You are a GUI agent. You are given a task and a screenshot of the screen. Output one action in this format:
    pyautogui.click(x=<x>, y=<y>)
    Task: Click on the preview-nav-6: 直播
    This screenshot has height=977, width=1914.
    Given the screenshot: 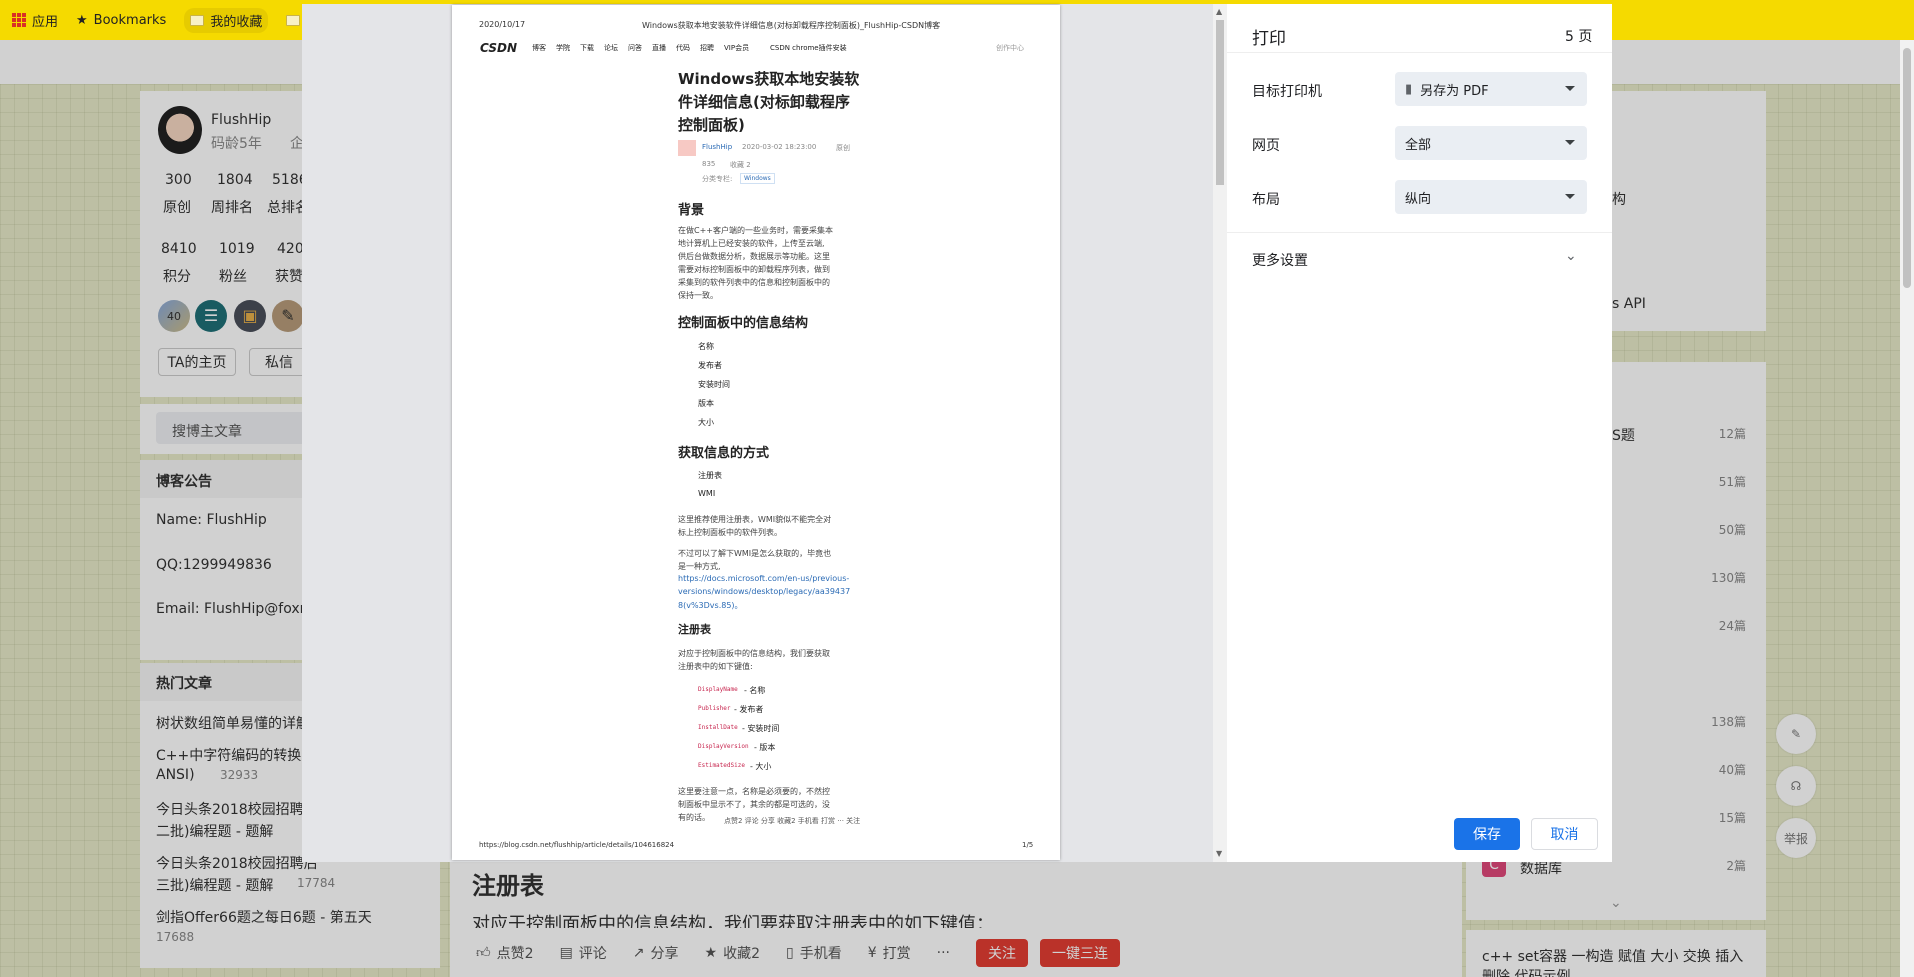 What is the action you would take?
    pyautogui.click(x=659, y=48)
    